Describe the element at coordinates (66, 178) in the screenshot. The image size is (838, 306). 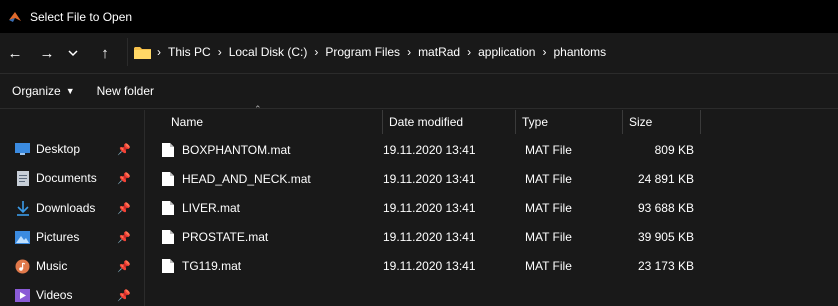
I see `sidebar-item-label: Documents` at that location.